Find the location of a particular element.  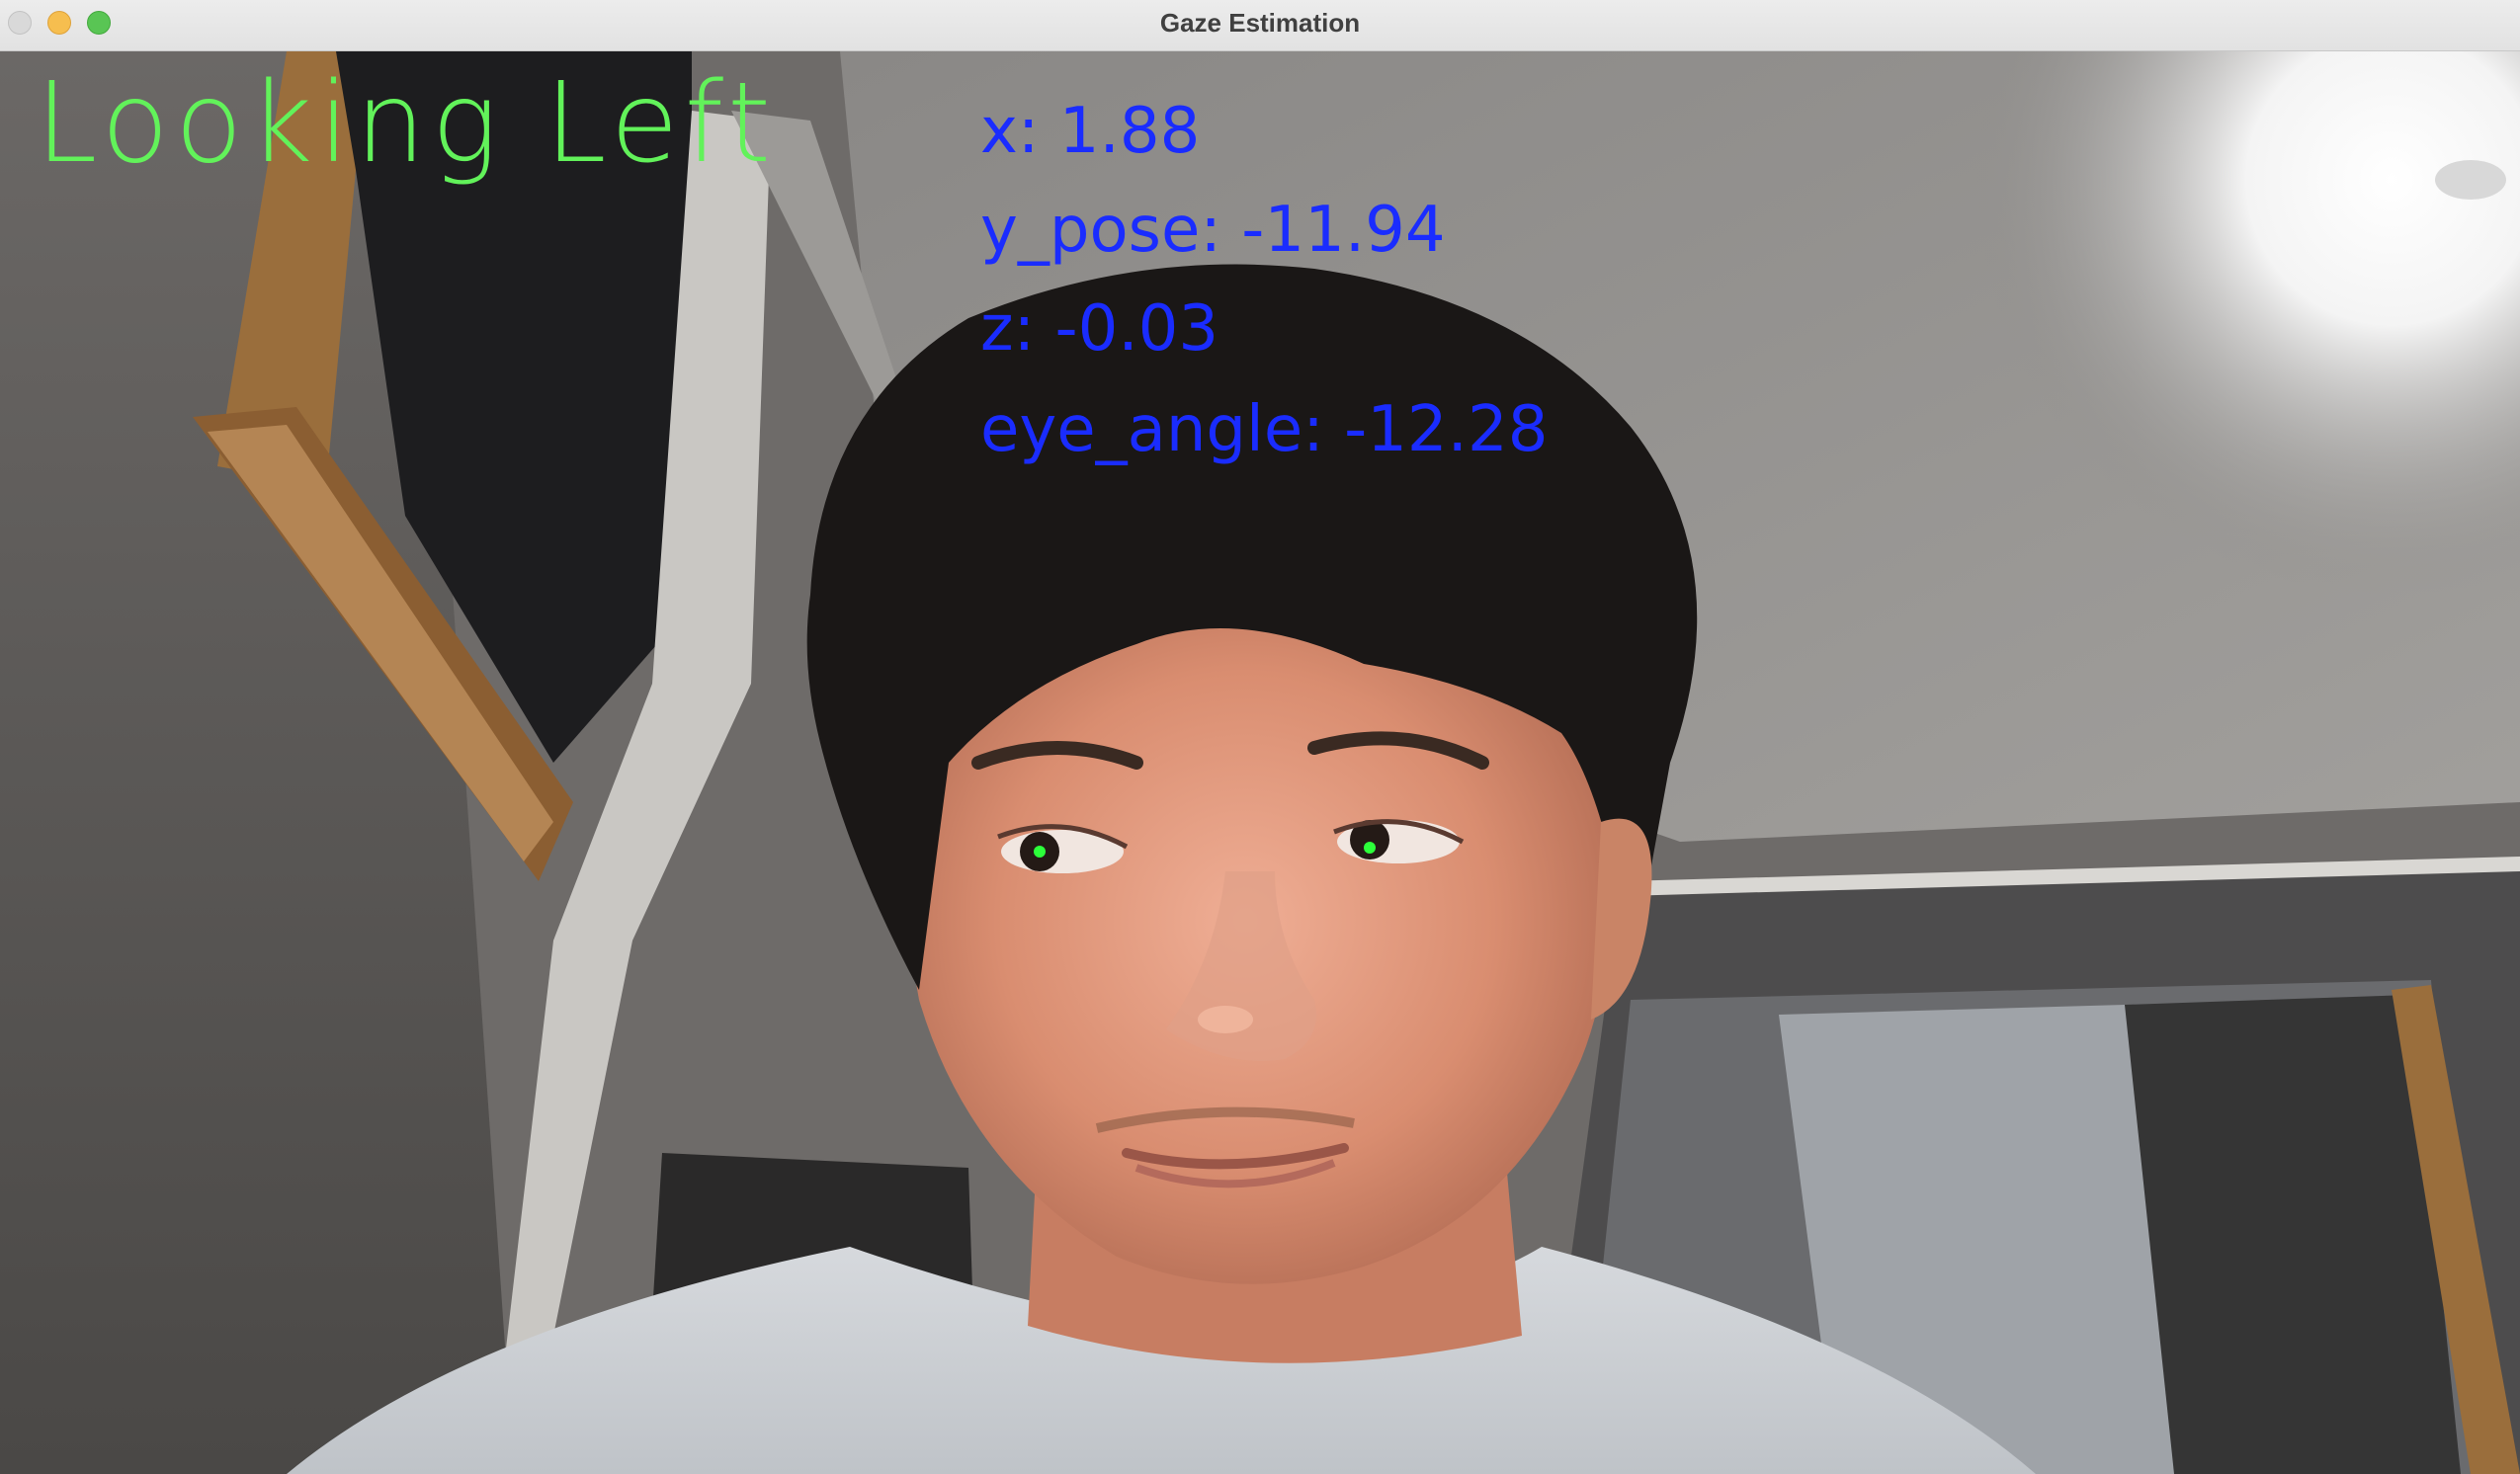

metric-z-label: z: is located at coordinates (1008, 329).